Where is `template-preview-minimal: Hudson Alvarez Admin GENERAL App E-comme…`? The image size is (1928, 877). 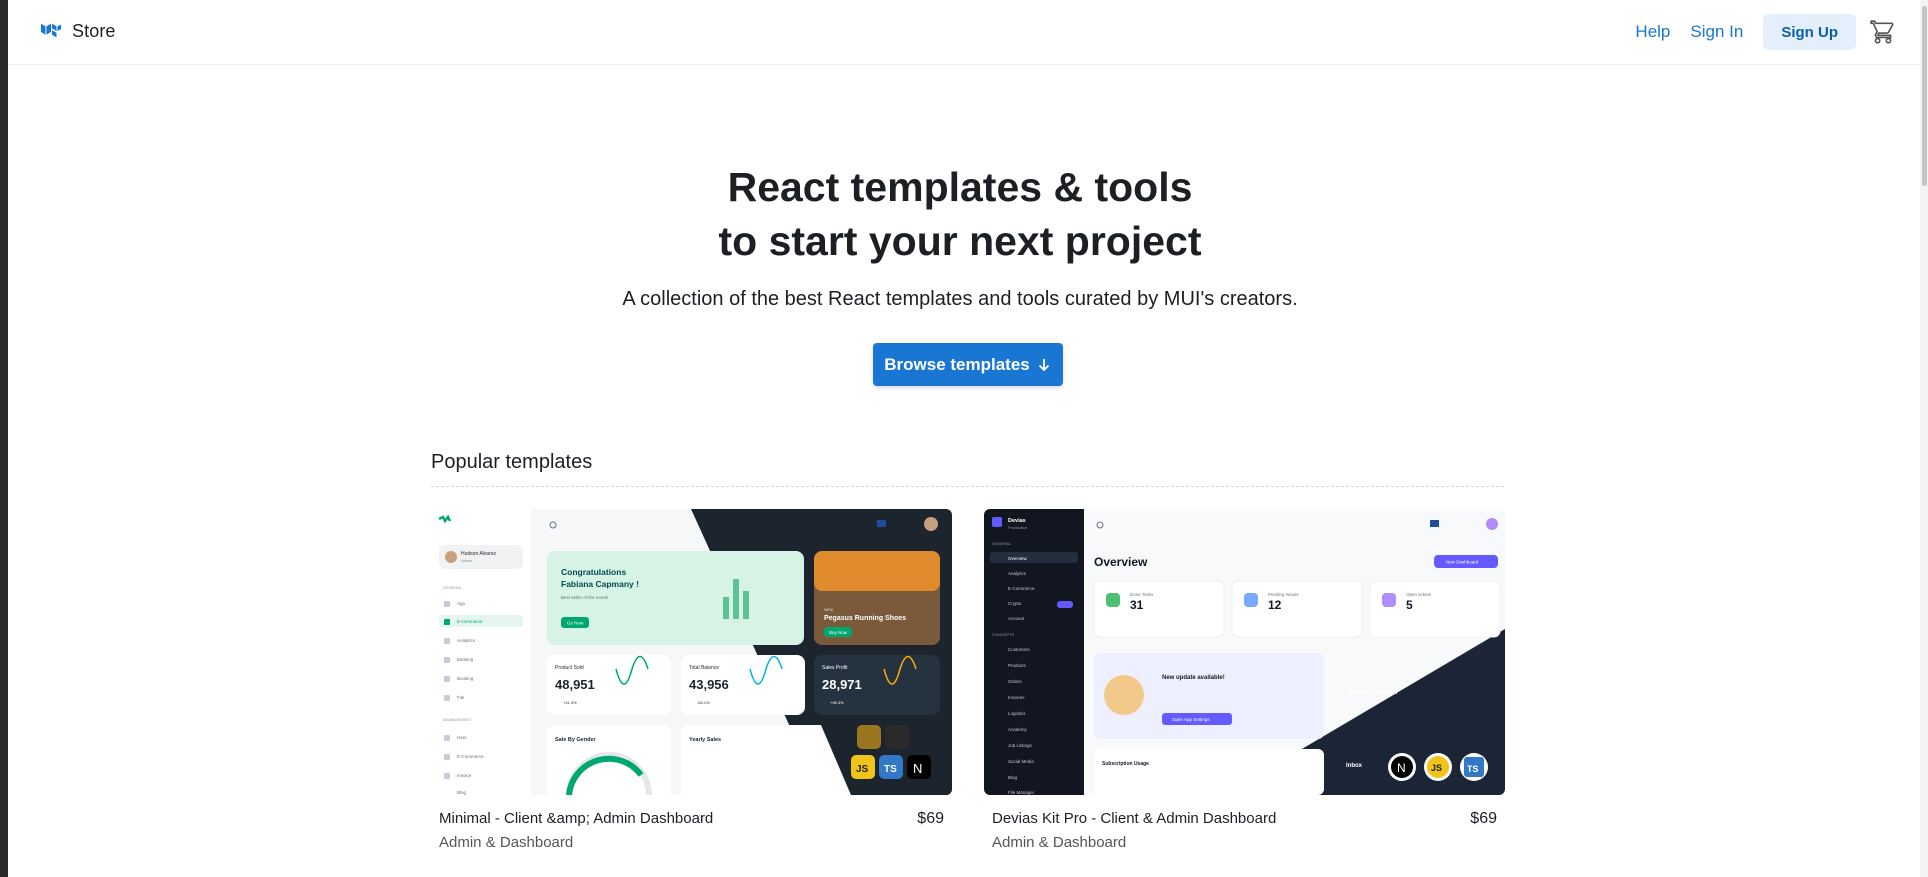 template-preview-minimal: Hudson Alvarez Admin GENERAL App E-comme… is located at coordinates (691, 652).